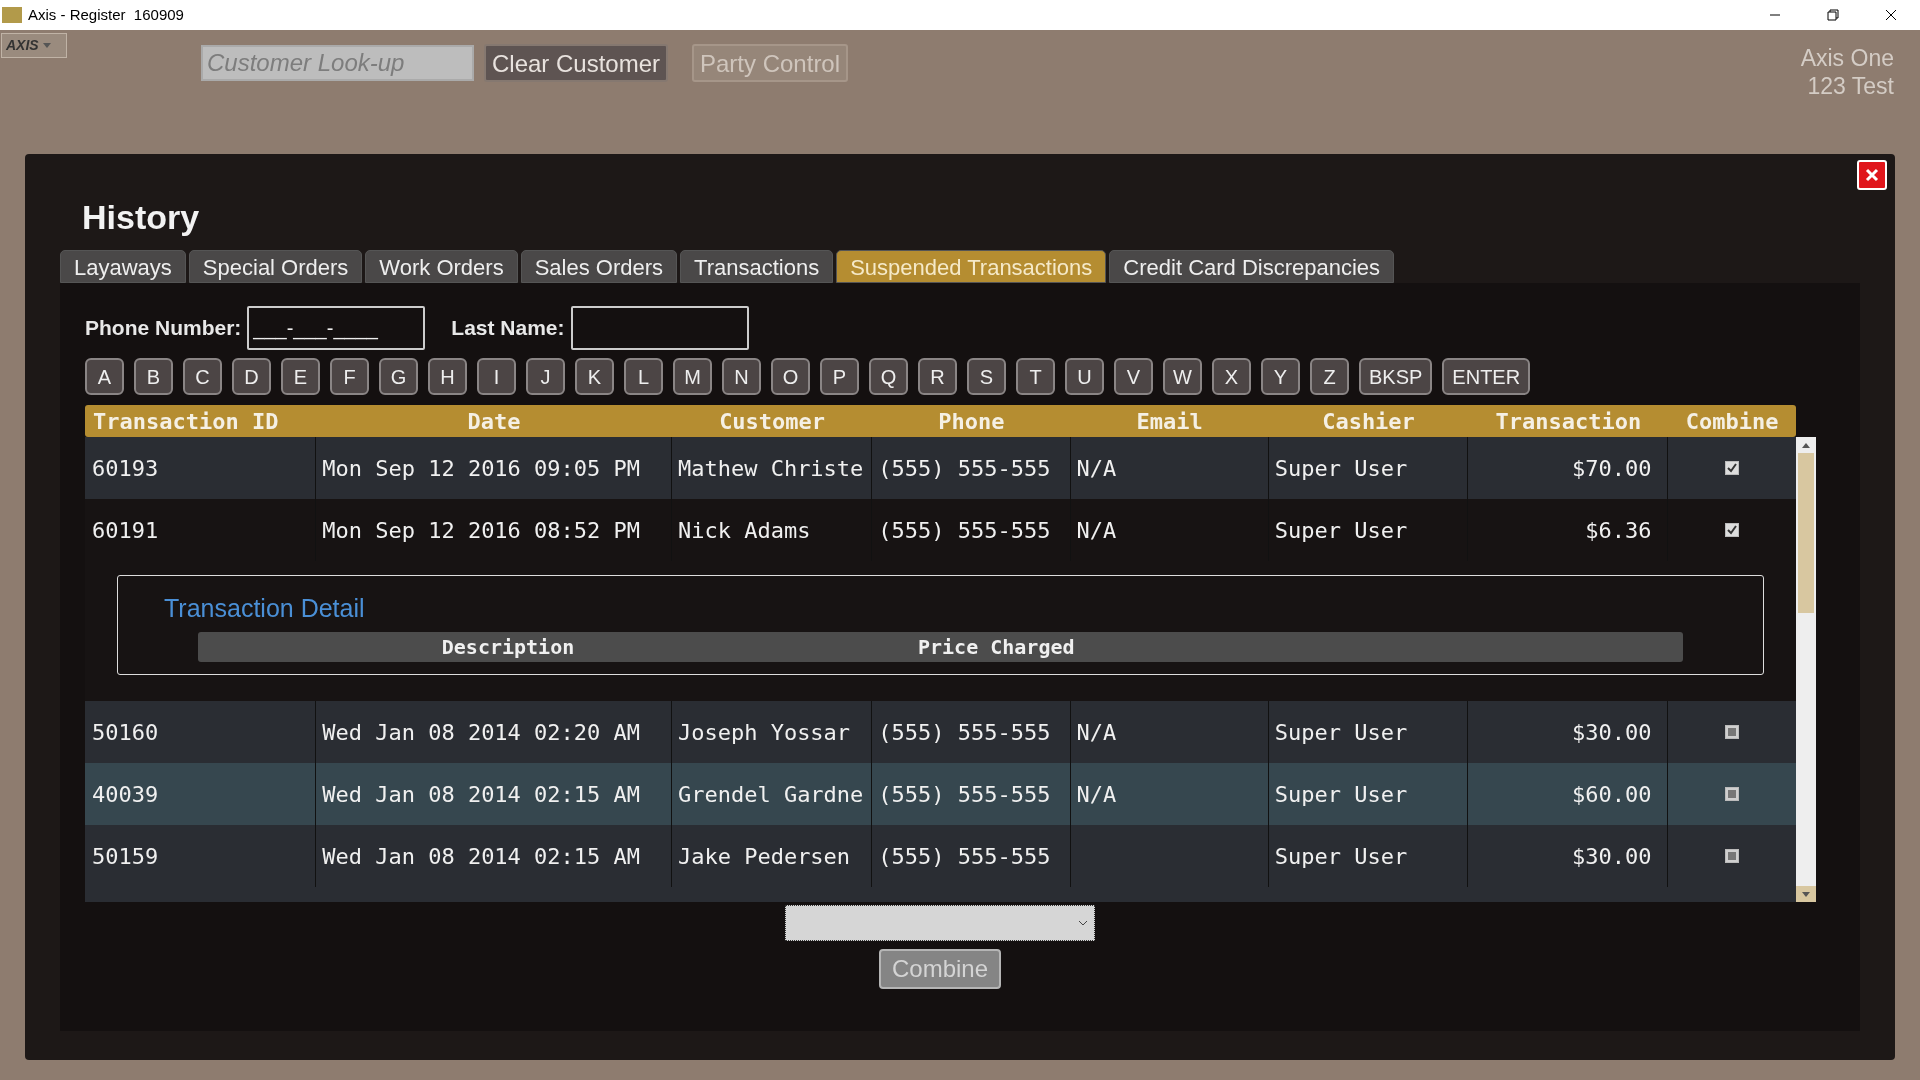  Describe the element at coordinates (1084, 376) in the screenshot. I see `keyboard-key: U` at that location.